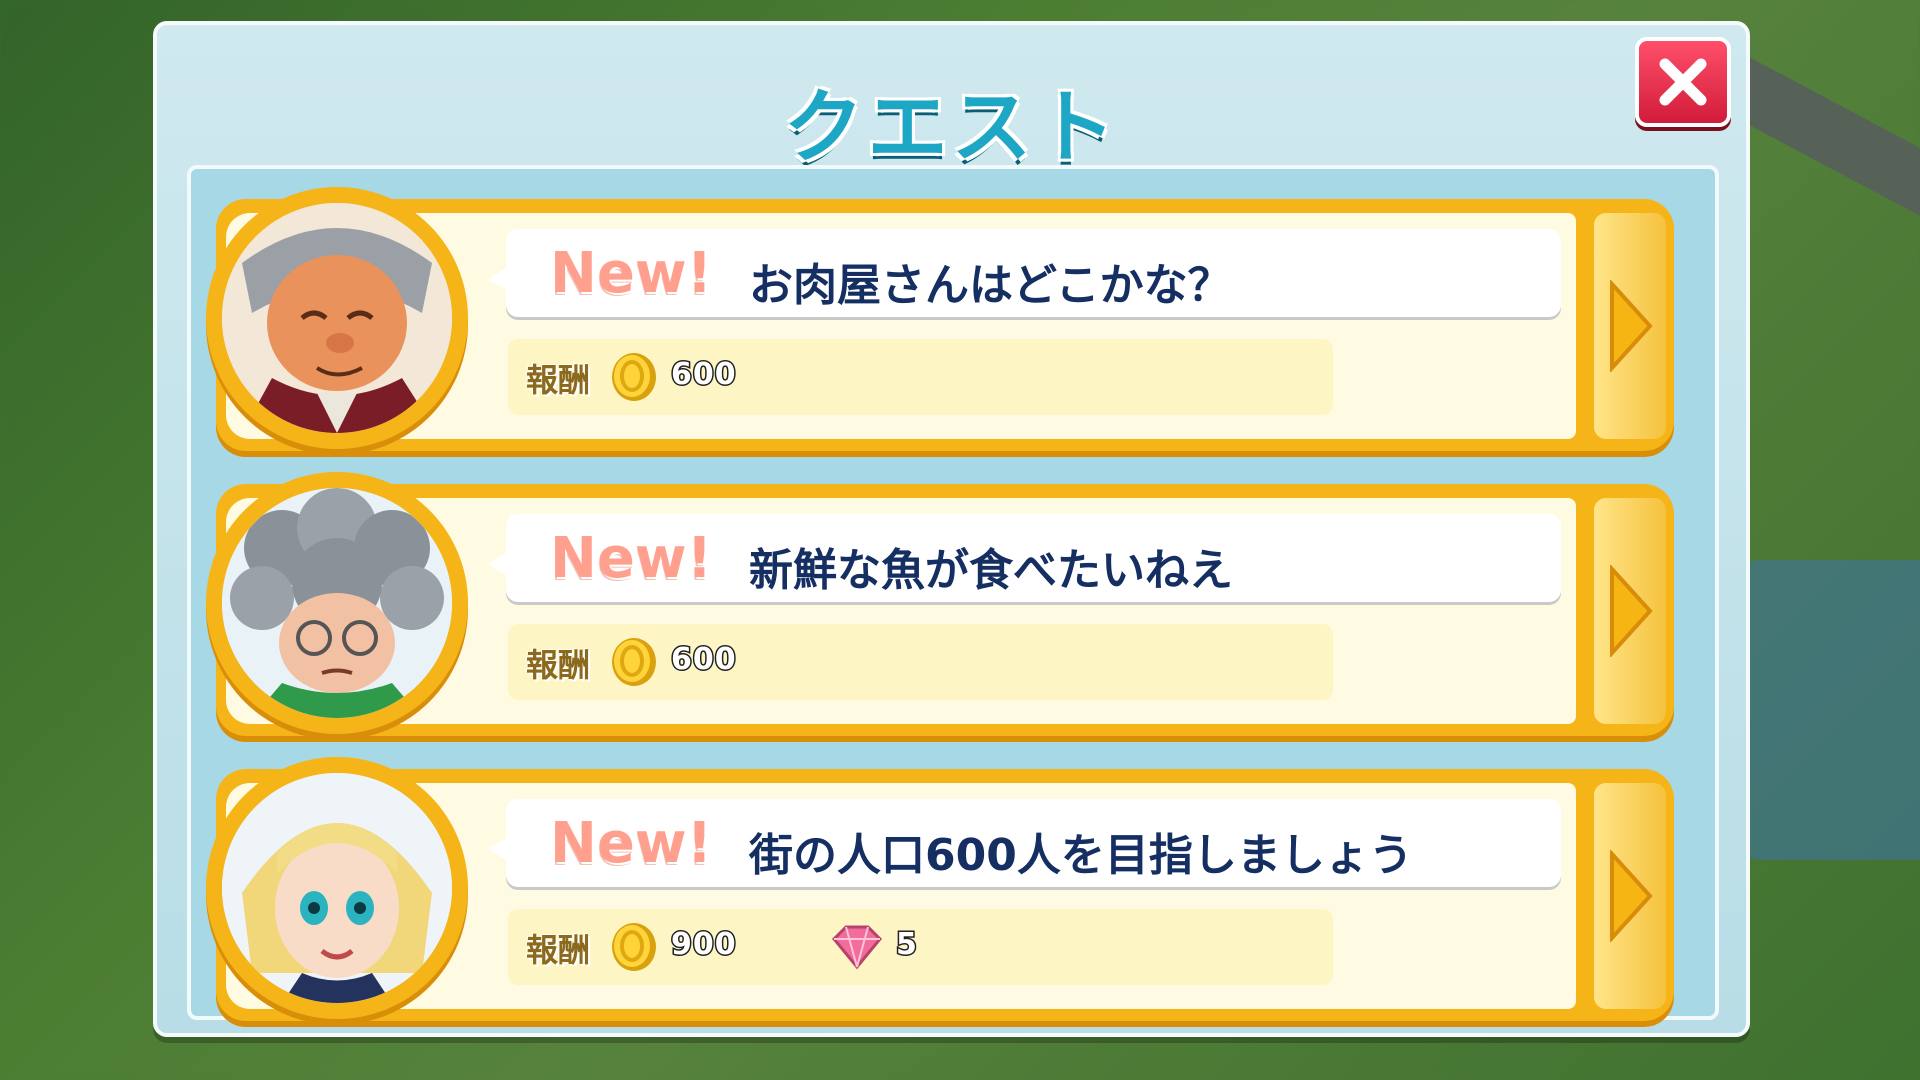  I want to click on quest-bubble: New! 街の人口600人を目指しましょう, so click(1024, 843).